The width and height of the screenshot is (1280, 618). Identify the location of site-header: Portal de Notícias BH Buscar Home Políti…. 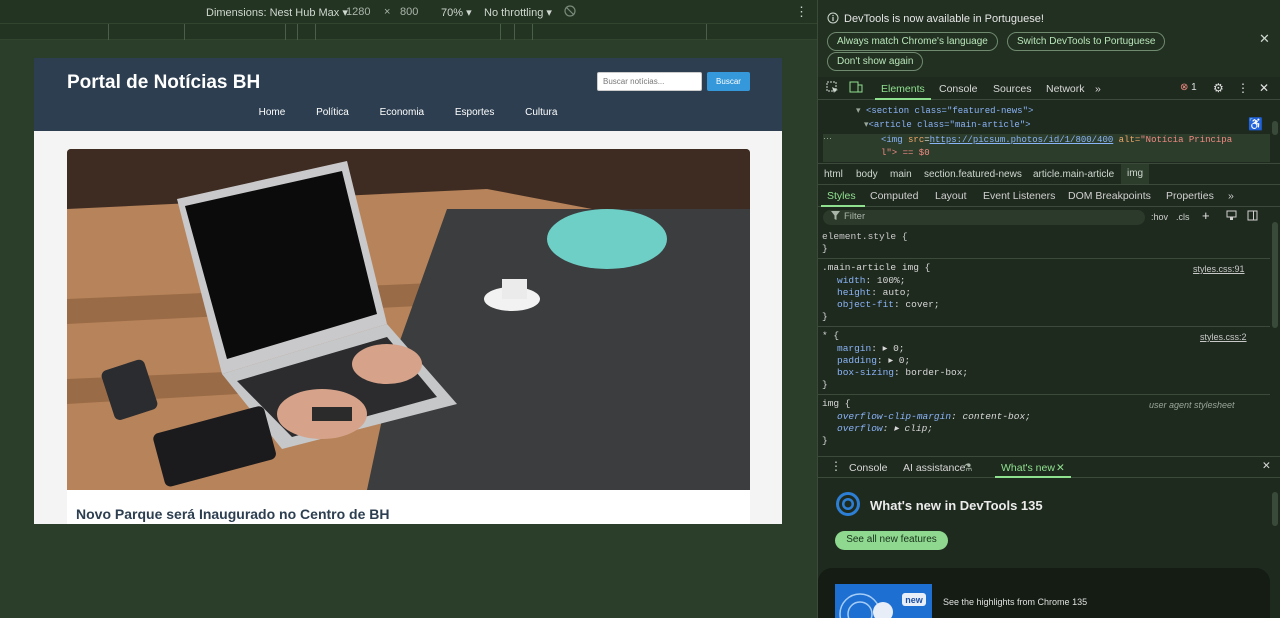
(408, 94).